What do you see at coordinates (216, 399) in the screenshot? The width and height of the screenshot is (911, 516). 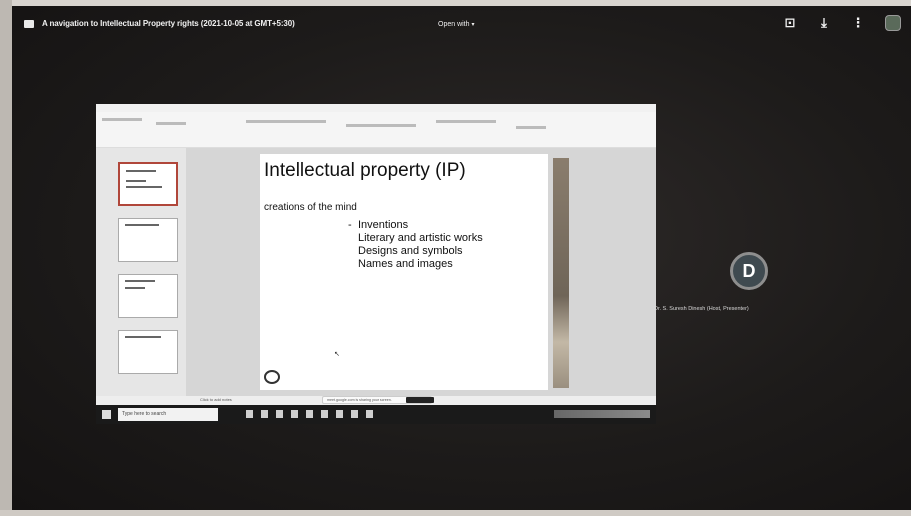 I see `notes-placeholder: Click to add notes` at bounding box center [216, 399].